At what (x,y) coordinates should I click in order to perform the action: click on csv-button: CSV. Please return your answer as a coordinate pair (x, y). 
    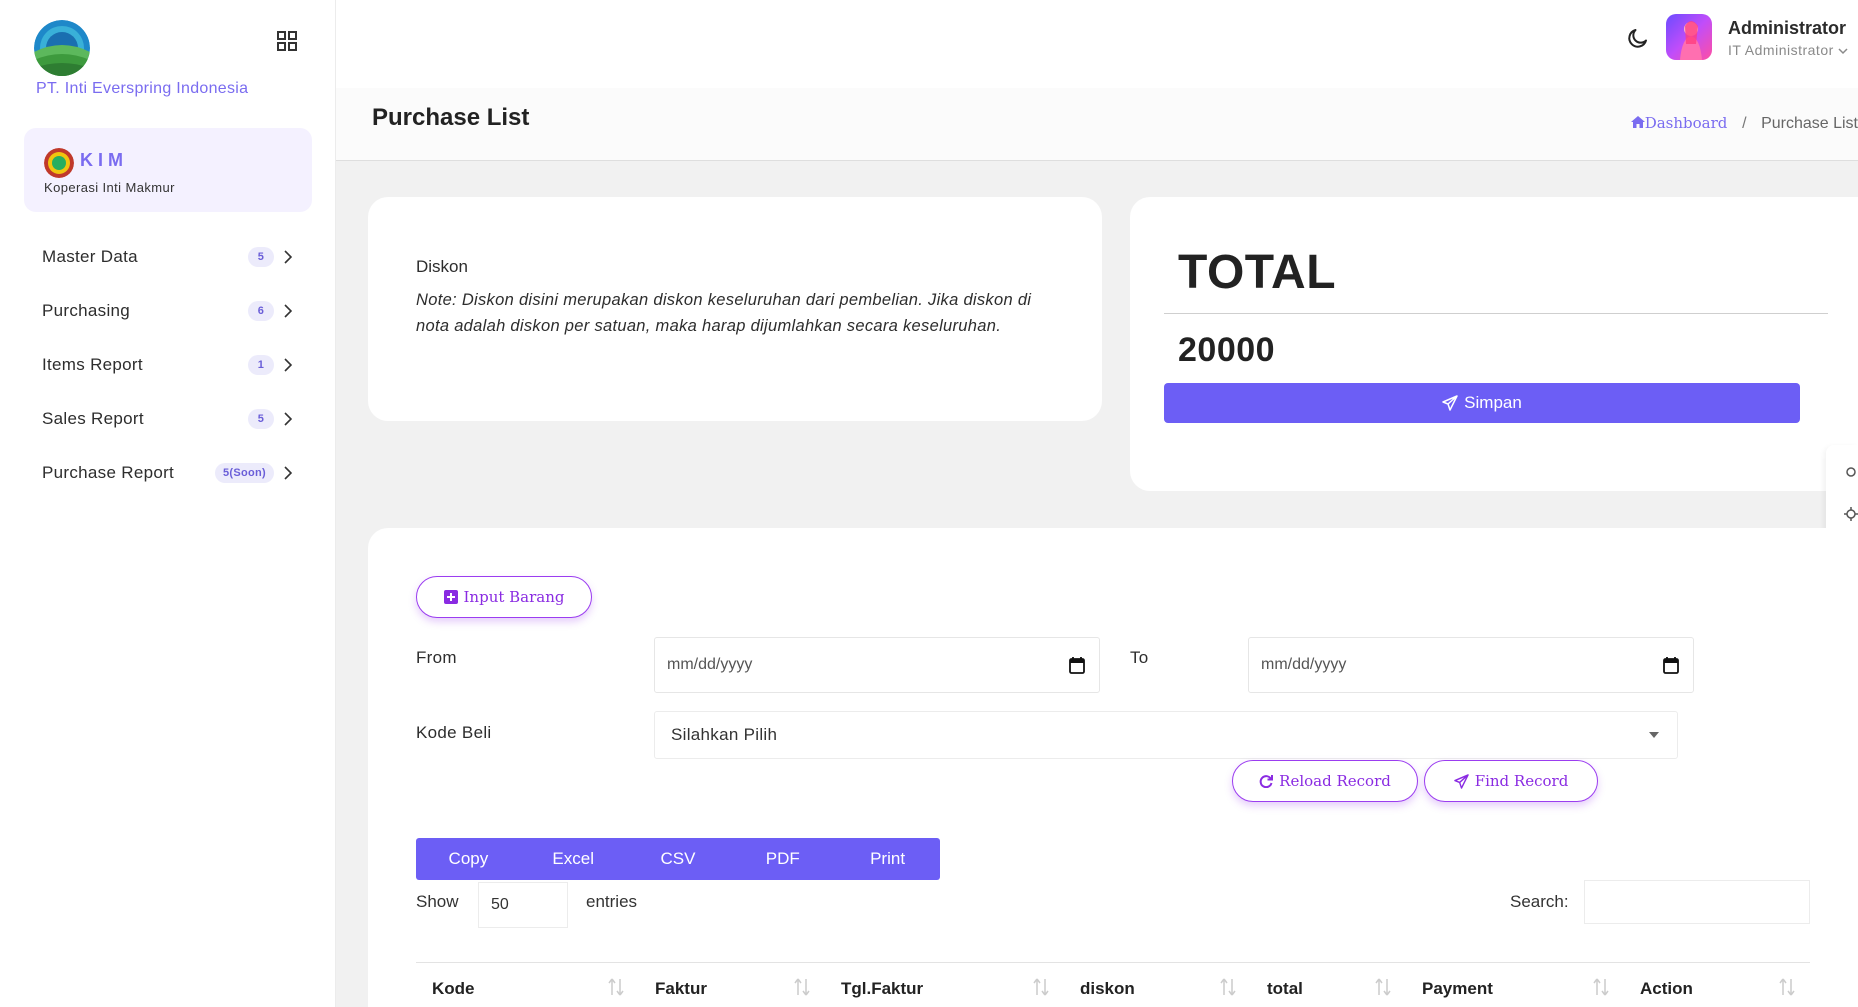
    Looking at the image, I should click on (678, 859).